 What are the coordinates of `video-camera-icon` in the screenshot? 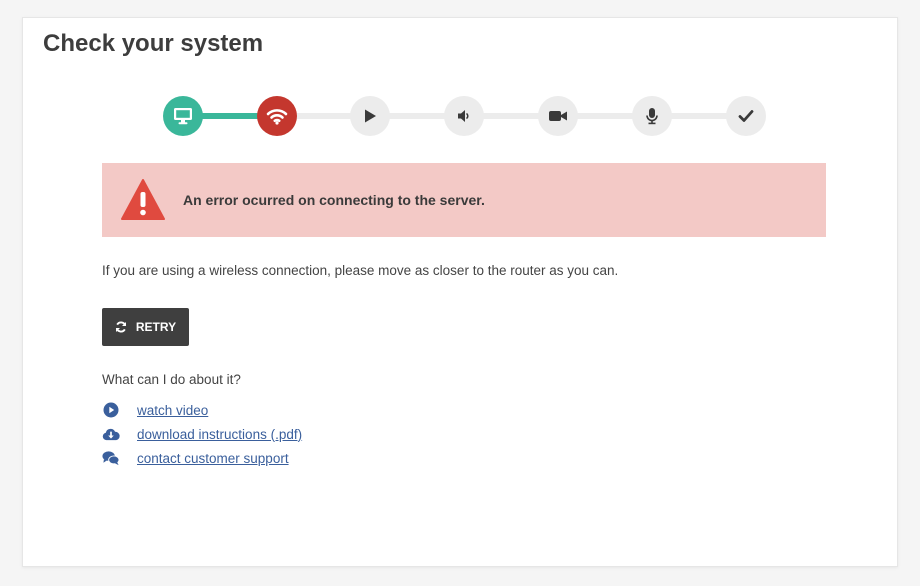 It's located at (558, 116).